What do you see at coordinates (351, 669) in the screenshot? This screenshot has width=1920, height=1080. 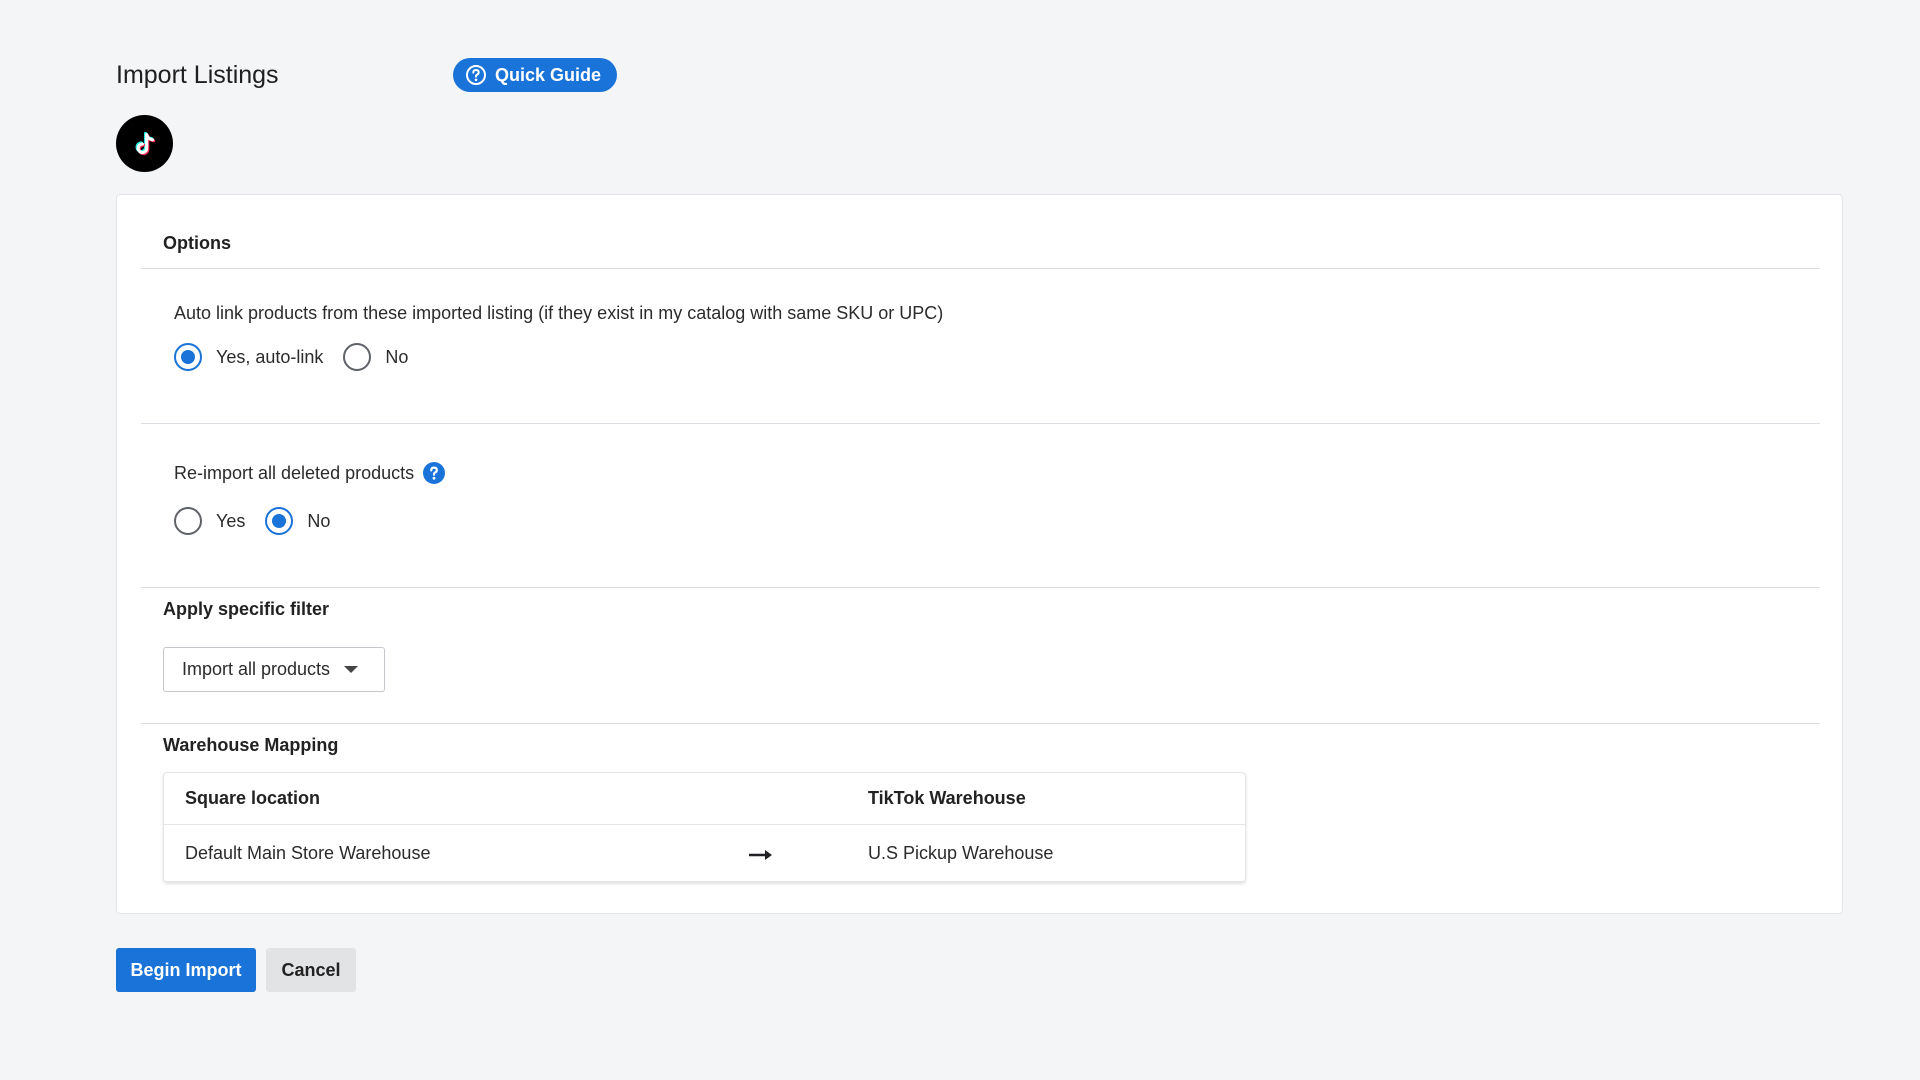 I see `caret-down-icon` at bounding box center [351, 669].